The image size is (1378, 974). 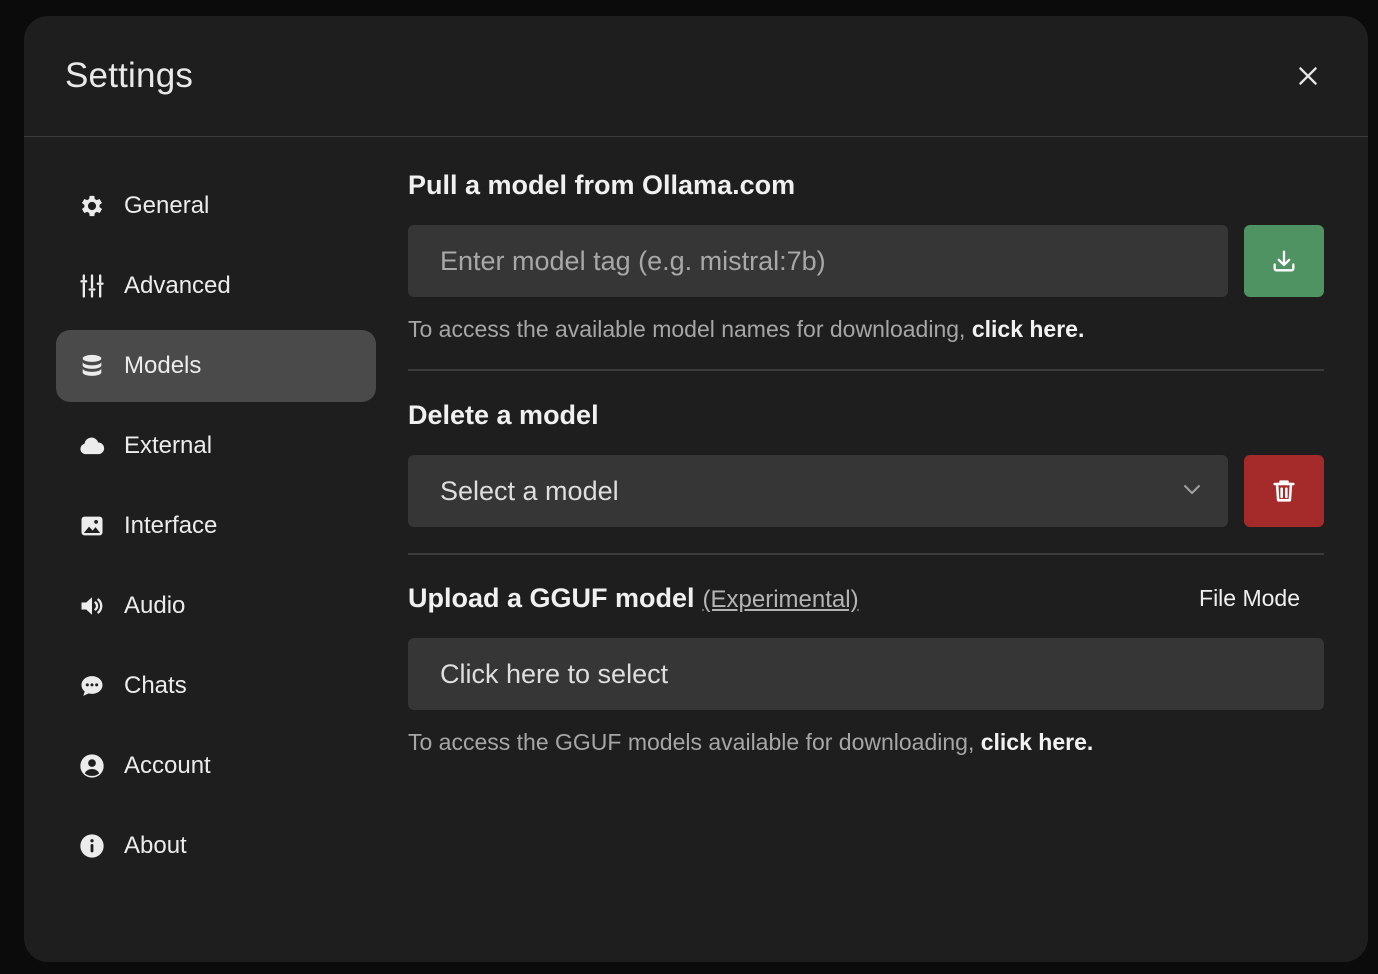 I want to click on chat-bubble-icon, so click(x=92, y=686).